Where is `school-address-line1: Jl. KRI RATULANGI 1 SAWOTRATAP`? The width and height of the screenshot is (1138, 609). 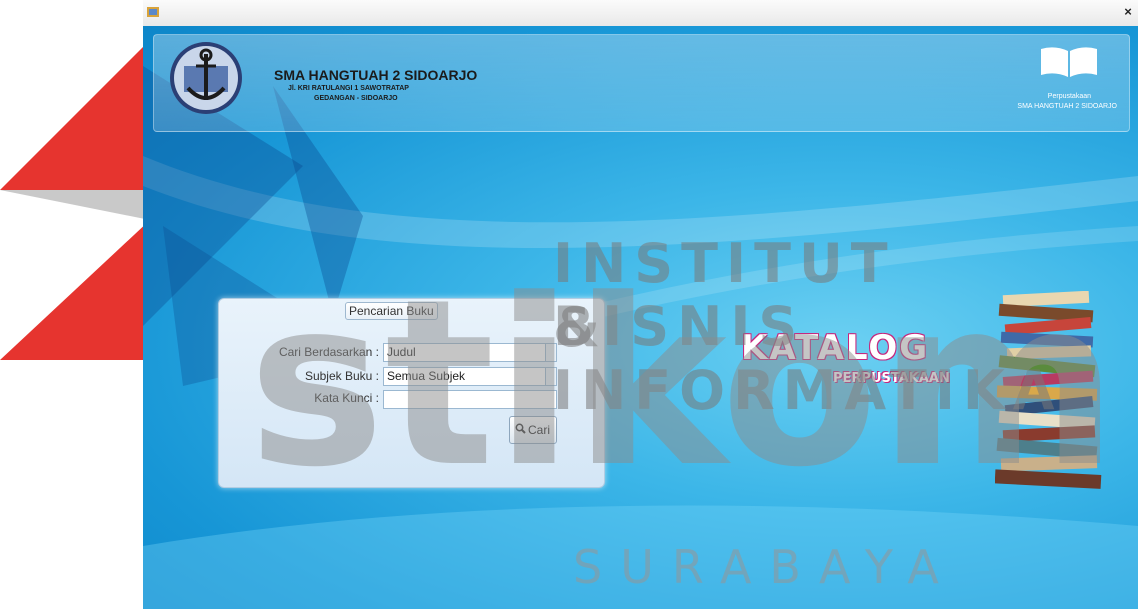 school-address-line1: Jl. KRI RATULANGI 1 SAWOTRATAP is located at coordinates (348, 88).